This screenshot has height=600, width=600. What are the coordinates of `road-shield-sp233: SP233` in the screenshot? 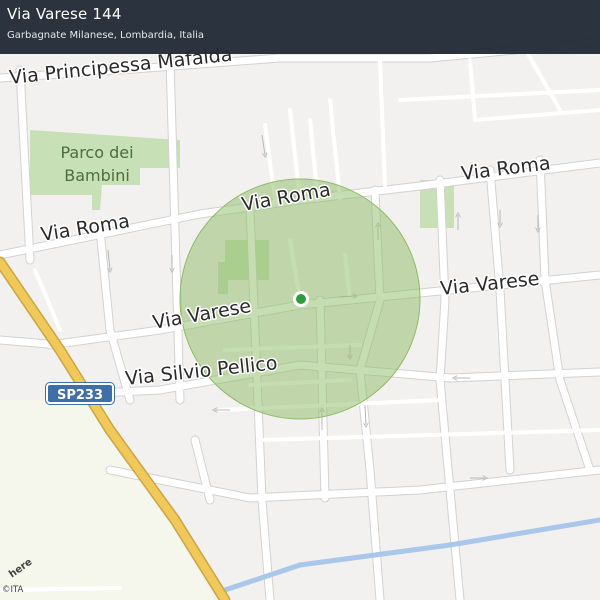 It's located at (80, 393).